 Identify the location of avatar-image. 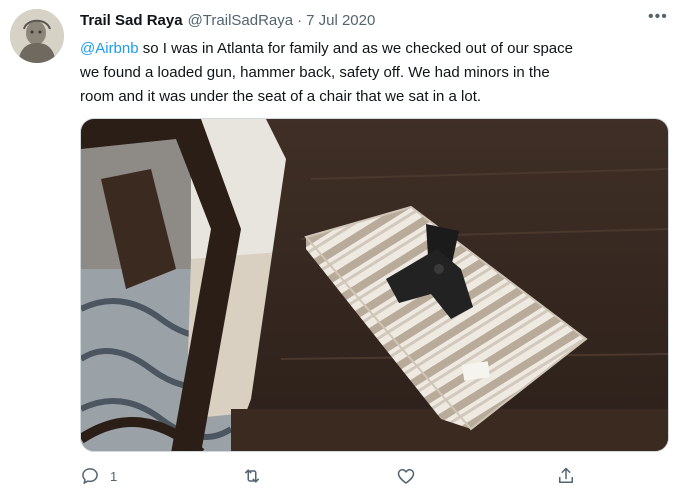
(37, 36).